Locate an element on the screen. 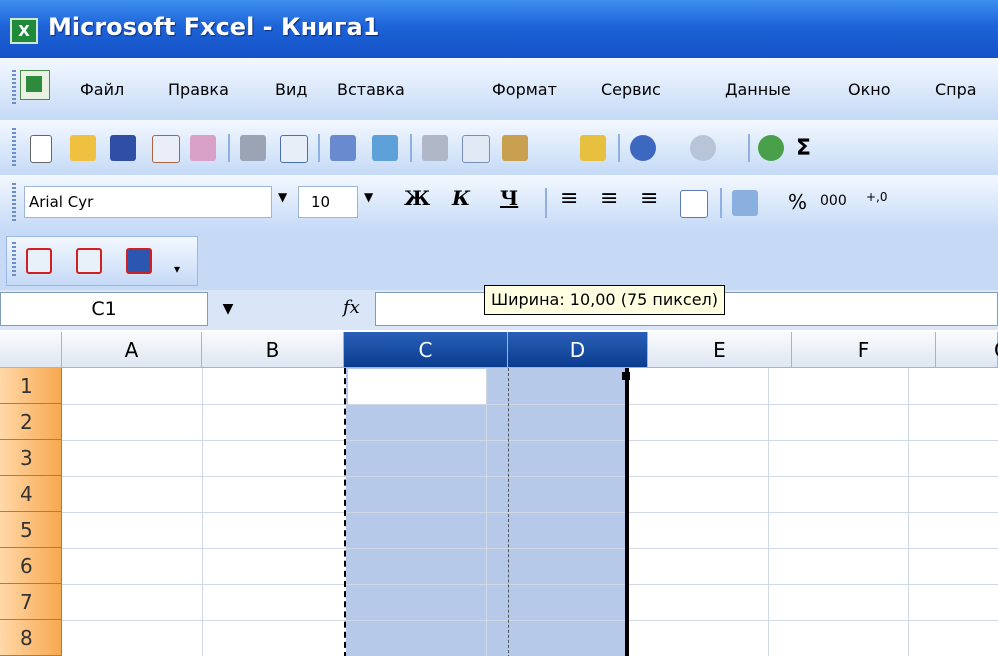 Image resolution: width=998 pixels, height=656 pixels. selection-left-border is located at coordinates (346, 512).